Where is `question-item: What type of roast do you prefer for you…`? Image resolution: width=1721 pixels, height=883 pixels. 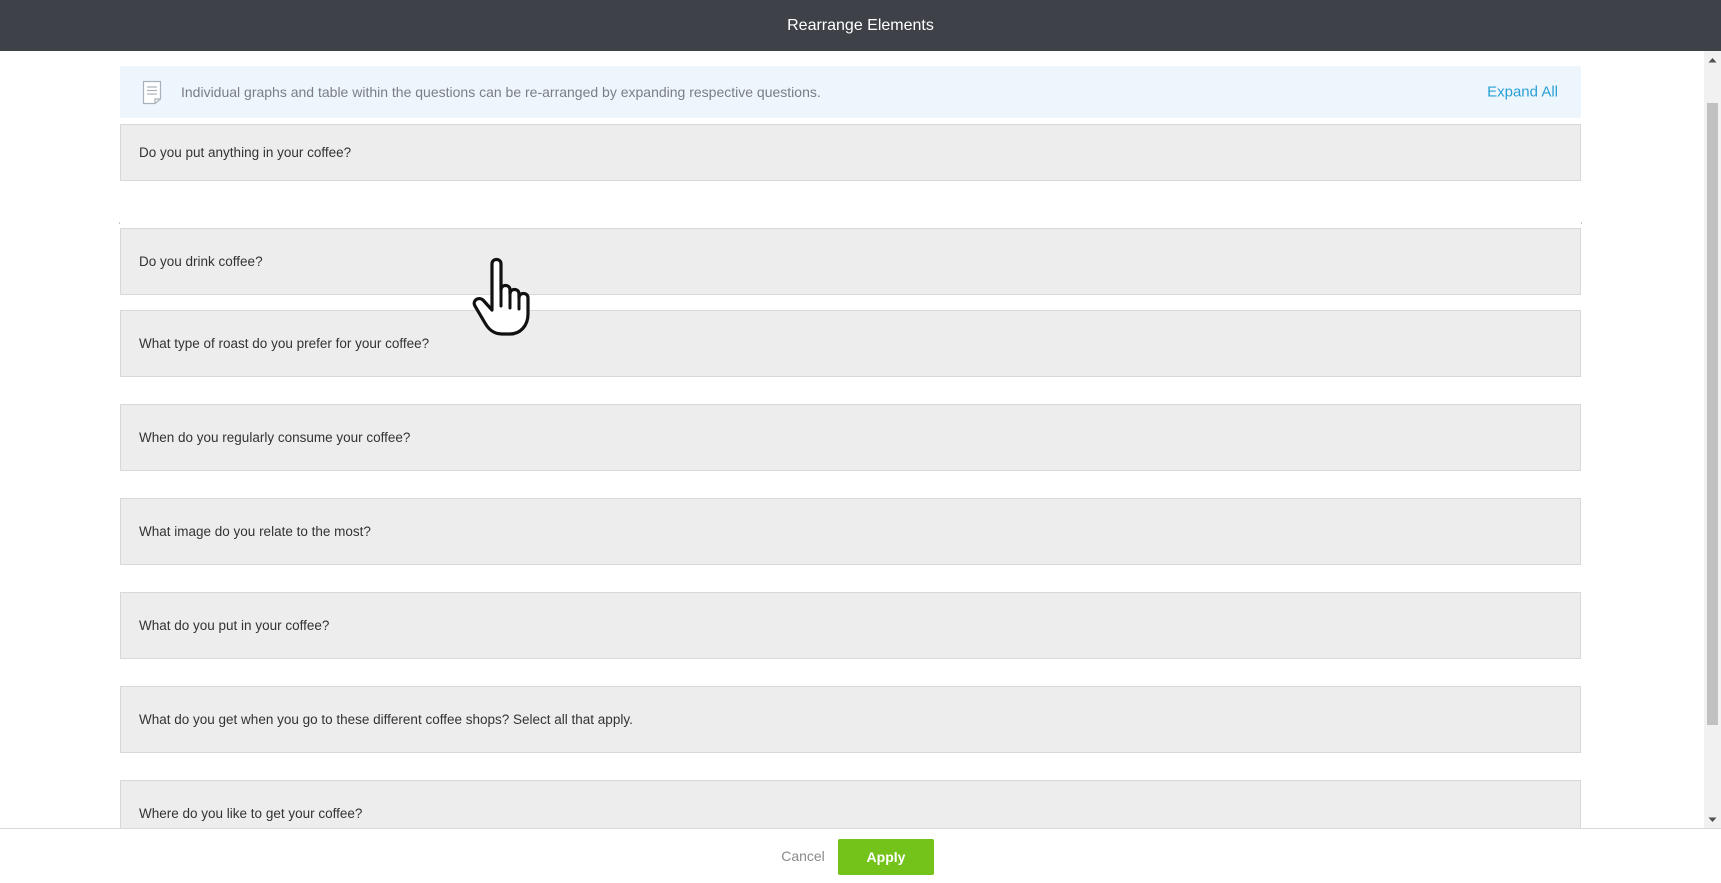
question-item: What type of roast do you prefer for you… is located at coordinates (850, 343).